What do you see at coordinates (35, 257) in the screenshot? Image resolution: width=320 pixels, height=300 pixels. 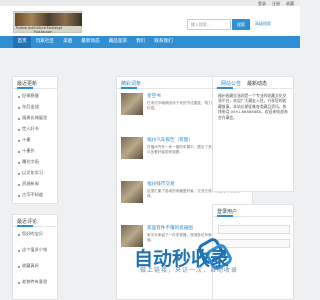 I see `comments-panel: 最近评论 您好的宝贝 这个值多少钱 收藏真好 老物件有意思` at bounding box center [35, 257].